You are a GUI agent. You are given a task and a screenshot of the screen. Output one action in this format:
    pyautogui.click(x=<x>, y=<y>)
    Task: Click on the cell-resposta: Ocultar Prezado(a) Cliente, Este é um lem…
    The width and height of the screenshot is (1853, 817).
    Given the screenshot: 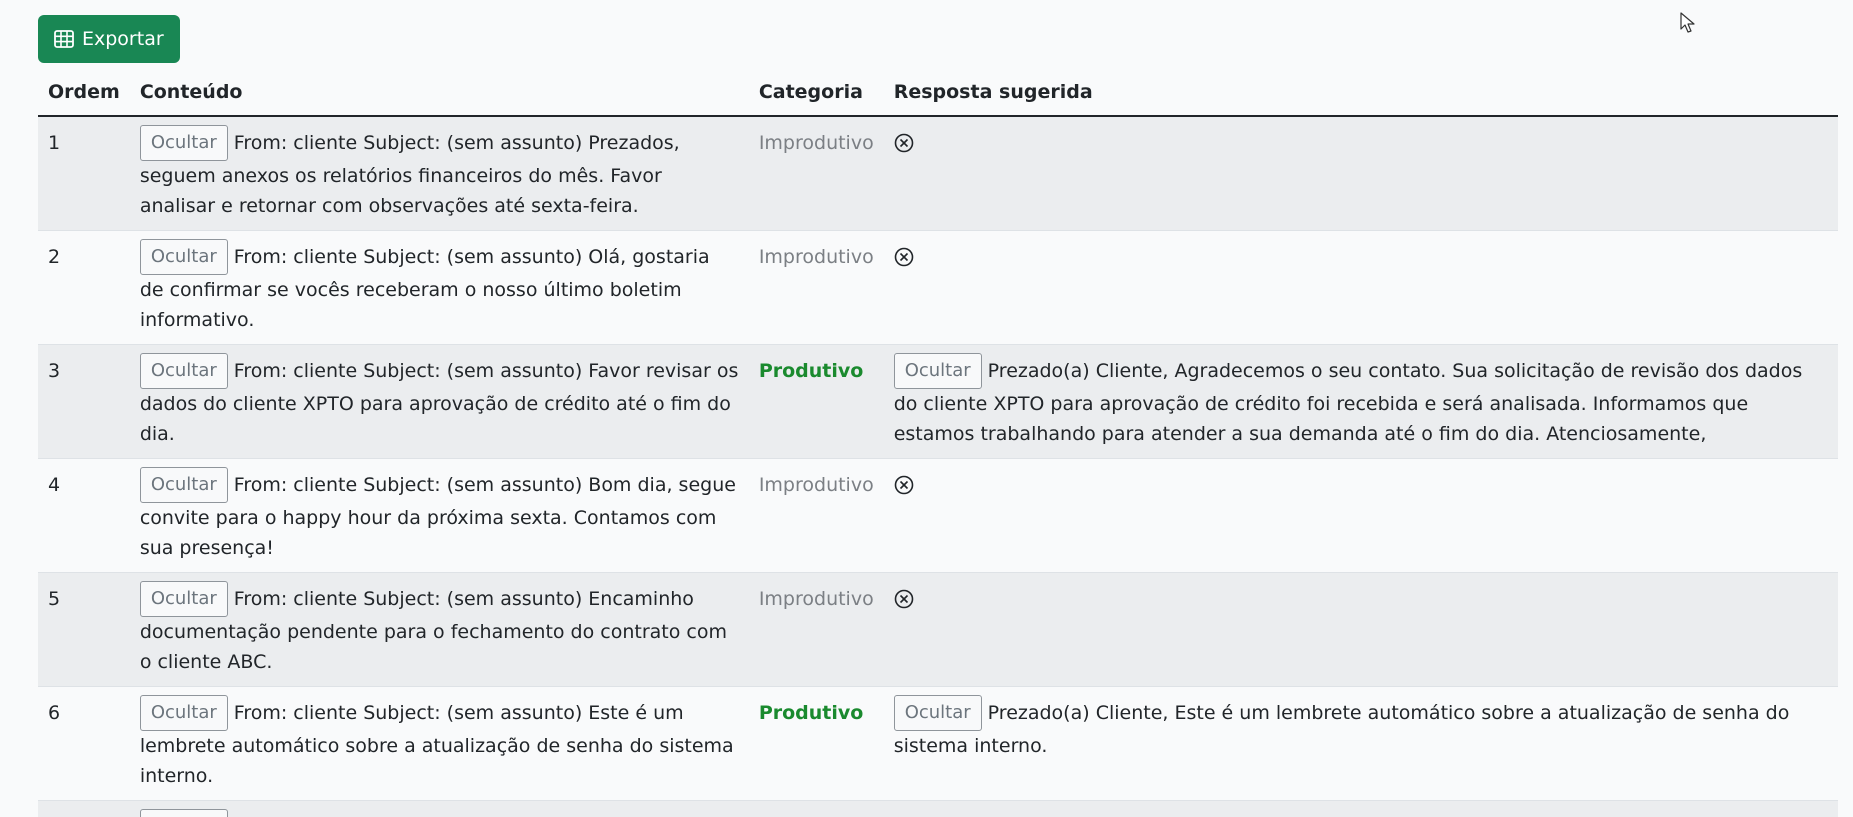 What is the action you would take?
    pyautogui.click(x=1360, y=743)
    